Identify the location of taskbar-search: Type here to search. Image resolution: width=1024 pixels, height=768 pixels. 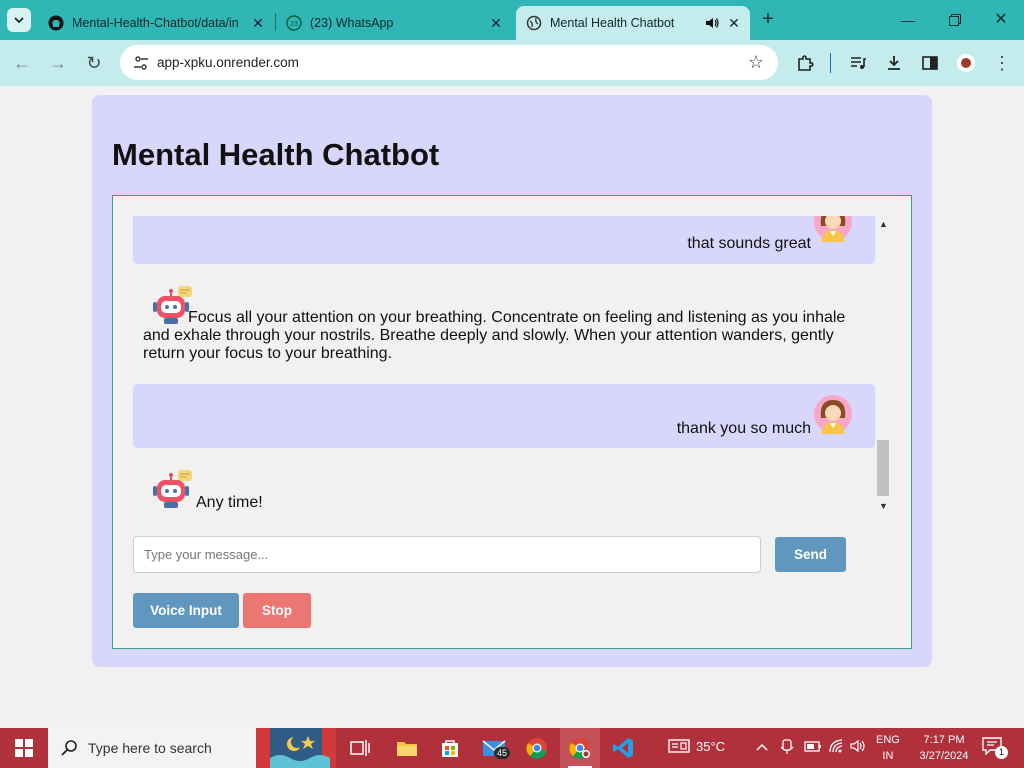
(152, 748).